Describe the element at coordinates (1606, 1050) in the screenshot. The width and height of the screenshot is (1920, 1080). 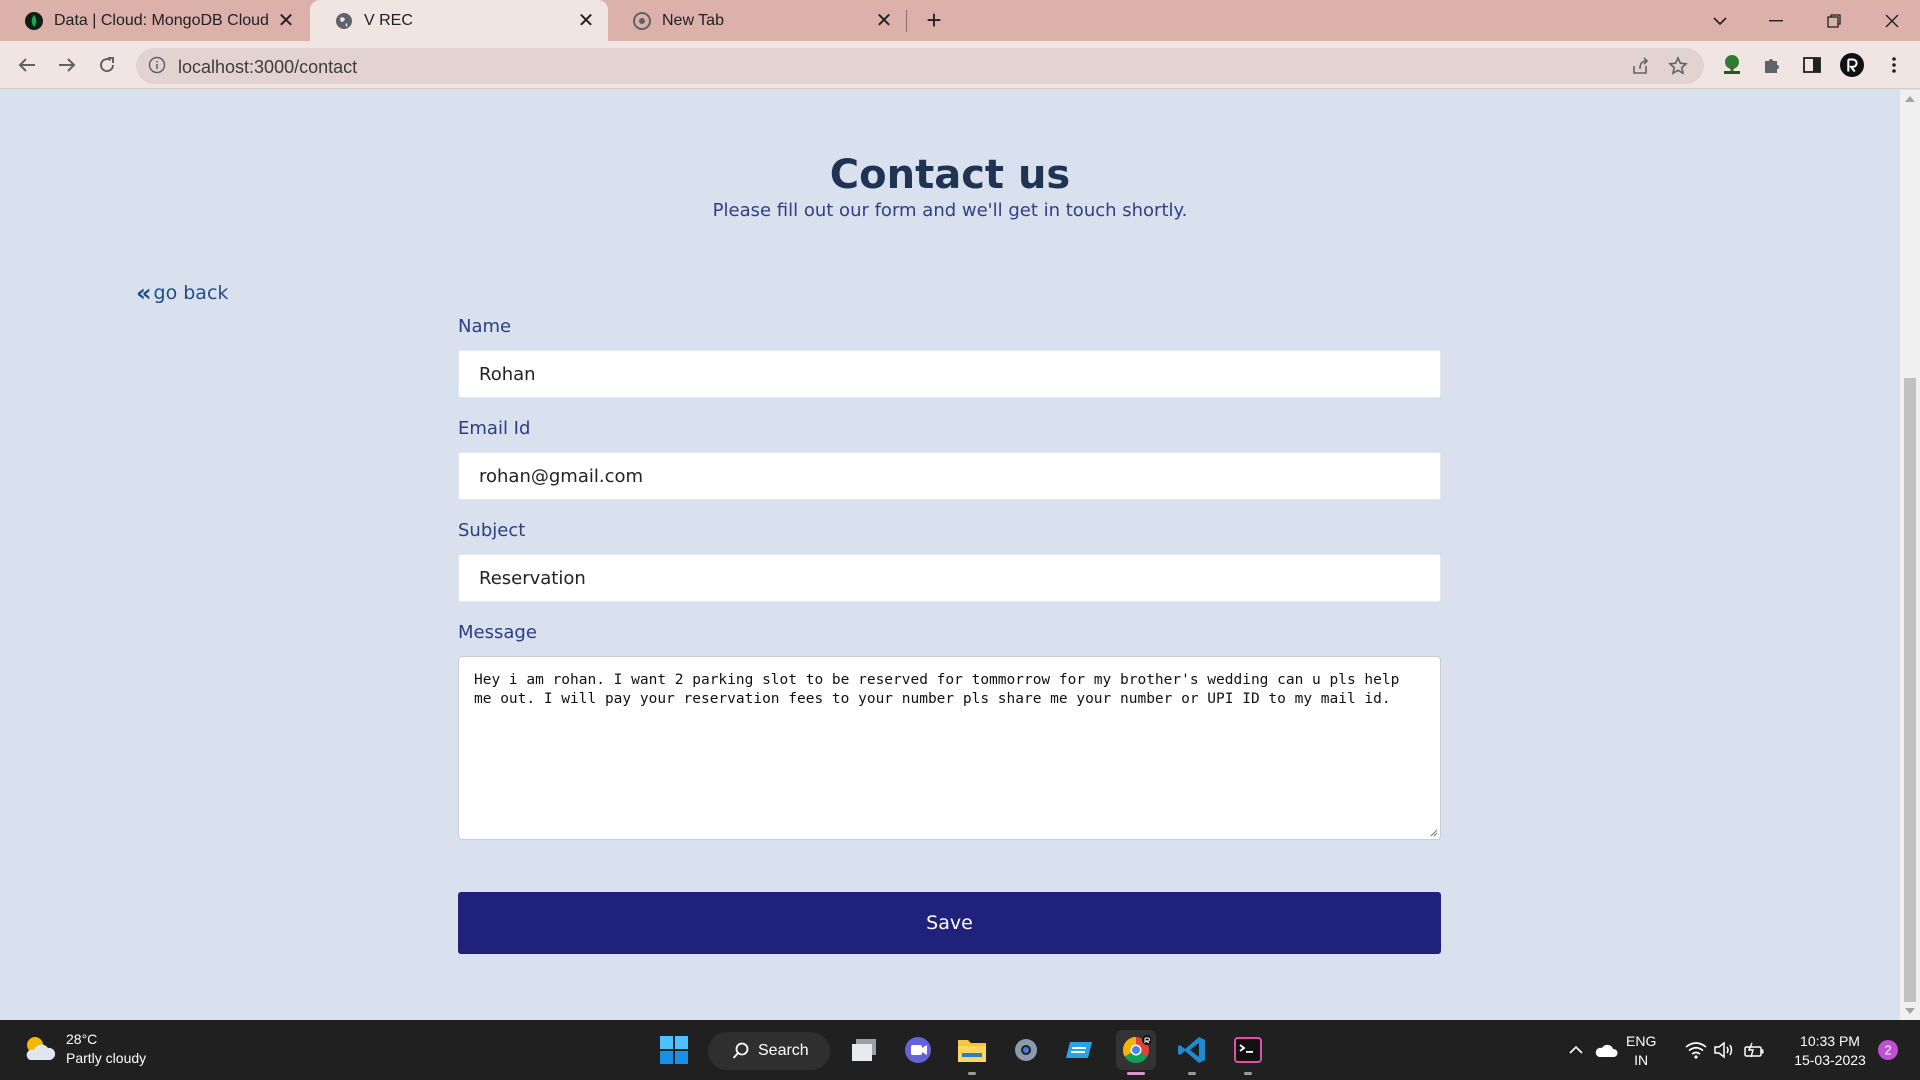
I see `onedrive-cloud-icon` at that location.